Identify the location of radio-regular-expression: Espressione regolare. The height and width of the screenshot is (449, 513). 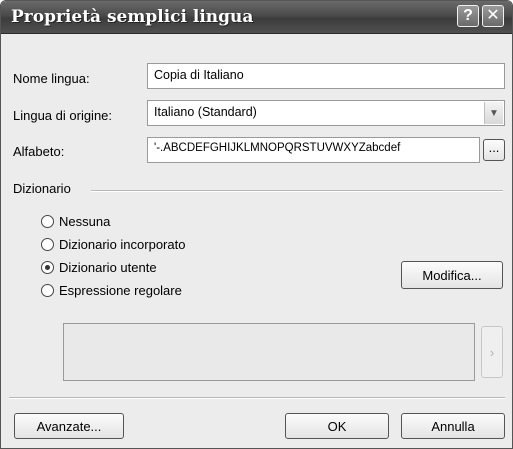
(111, 290).